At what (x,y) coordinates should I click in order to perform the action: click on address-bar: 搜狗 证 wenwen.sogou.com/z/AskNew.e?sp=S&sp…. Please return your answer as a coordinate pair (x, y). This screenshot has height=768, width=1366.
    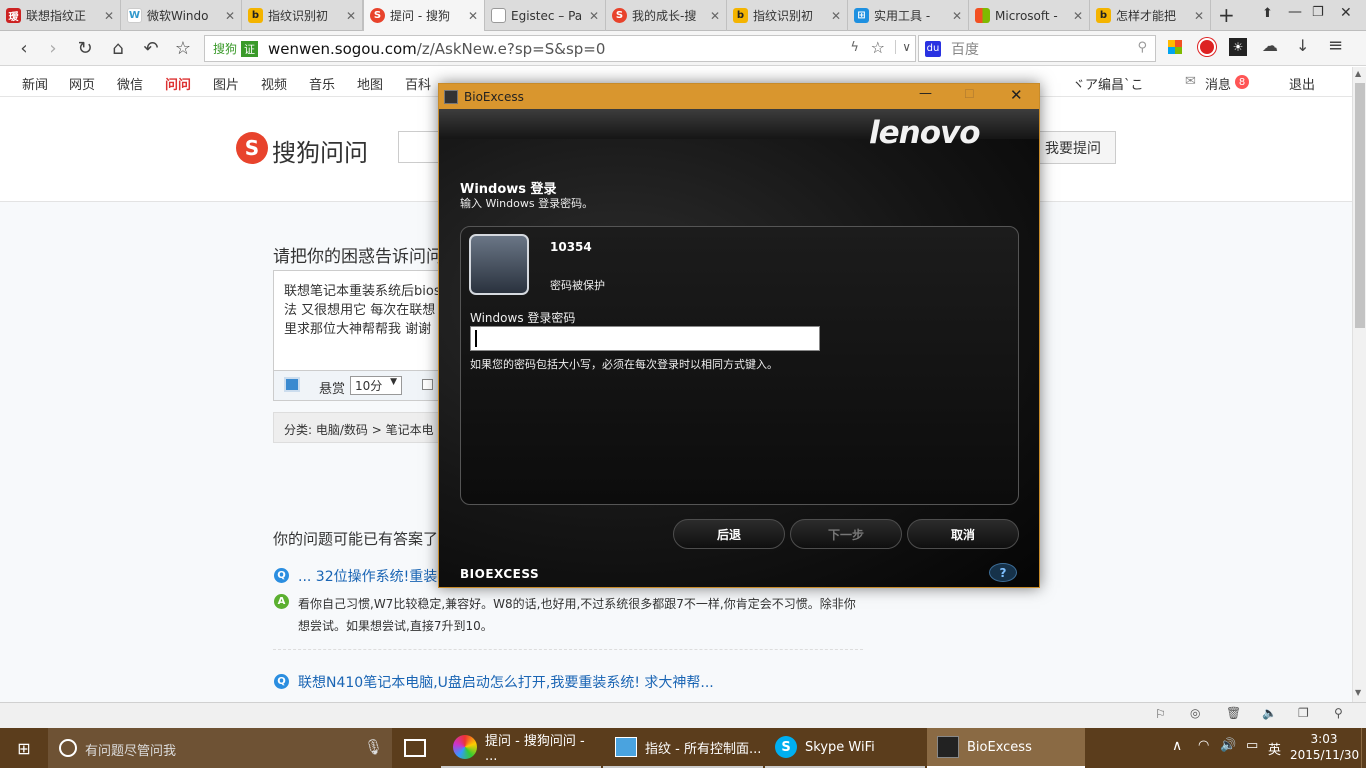
    Looking at the image, I should click on (560, 48).